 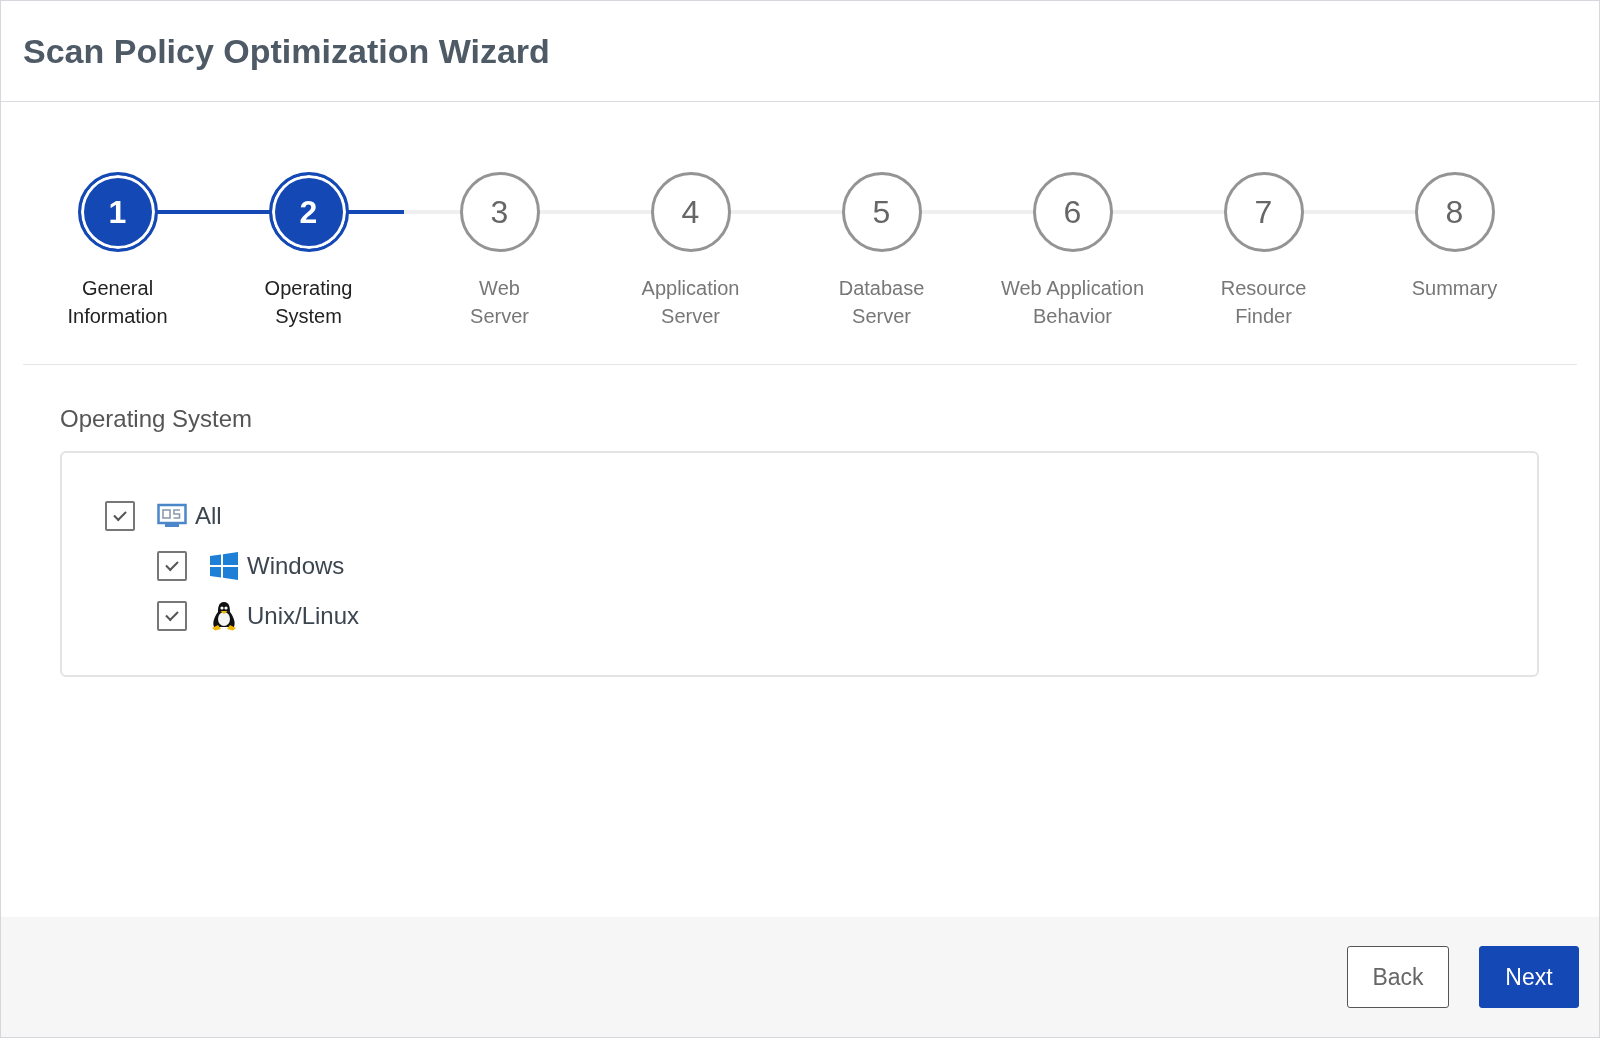 I want to click on tree-item-label: Unix/Linux, so click(x=303, y=616).